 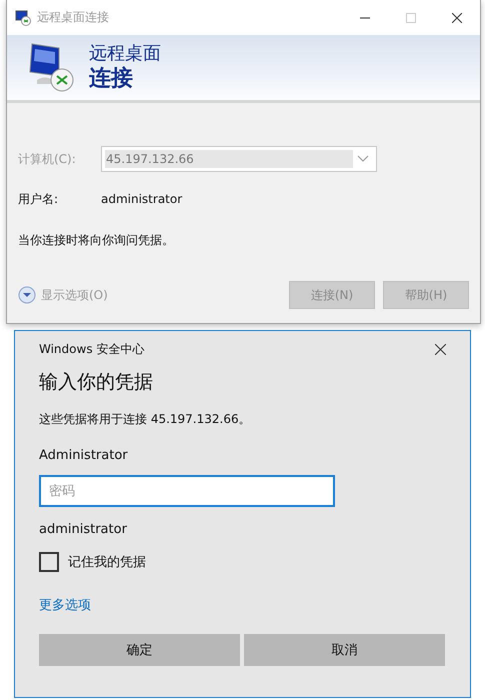 What do you see at coordinates (83, 529) in the screenshot?
I see `username-text: administrator` at bounding box center [83, 529].